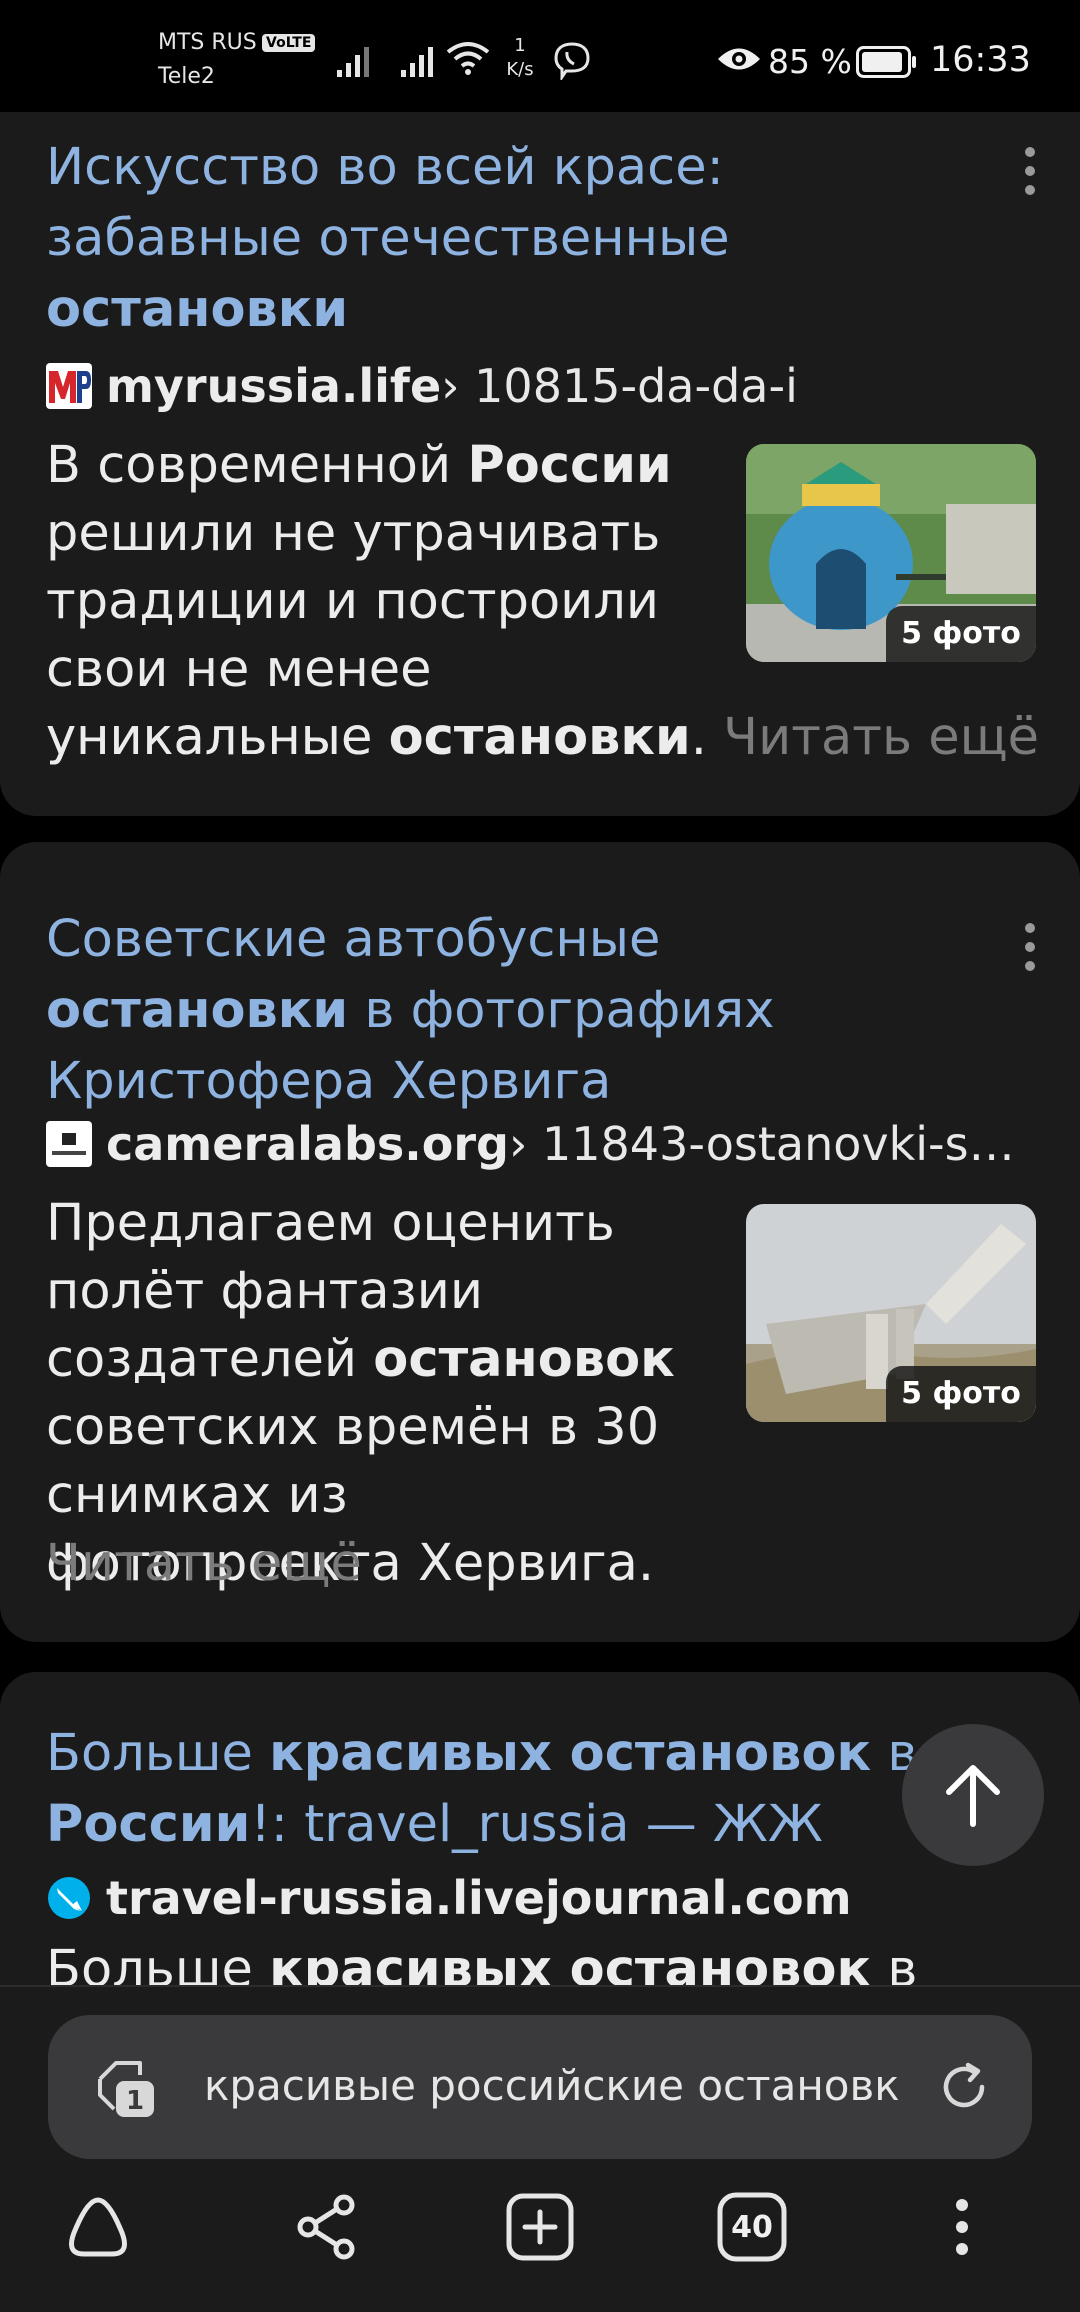 This screenshot has height=2312, width=1080. I want to click on browser-bottom-bar: 1 красивые российские остановк 40, so click(540, 2148).